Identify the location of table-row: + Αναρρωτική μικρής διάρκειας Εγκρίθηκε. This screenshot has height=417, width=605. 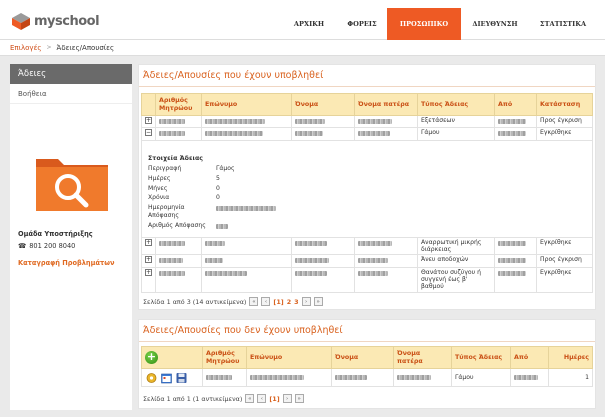
(367, 246).